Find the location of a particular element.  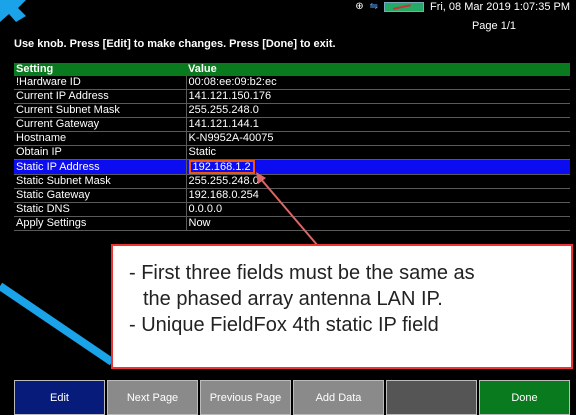

value-cell: 192.168.0.254 is located at coordinates (378, 195).